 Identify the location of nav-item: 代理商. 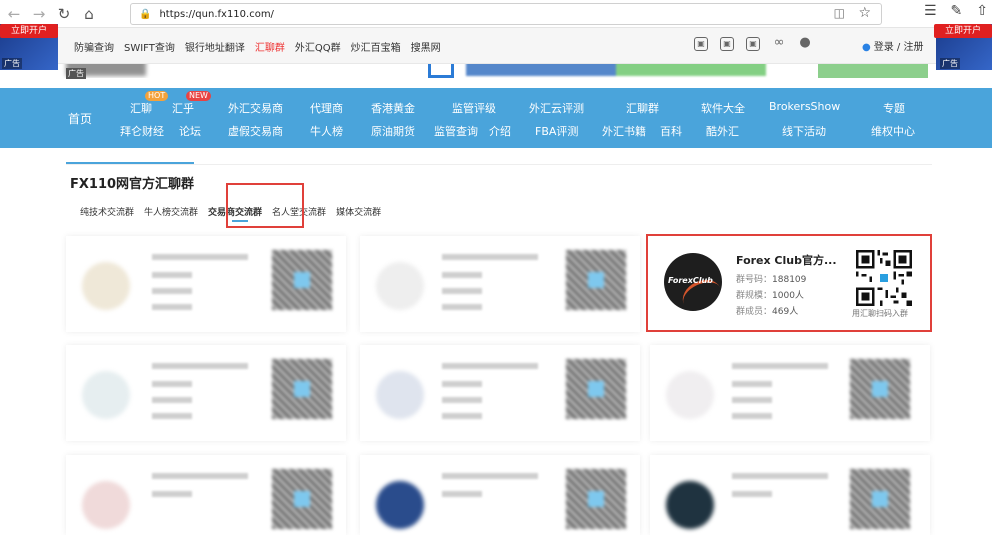
(326, 108).